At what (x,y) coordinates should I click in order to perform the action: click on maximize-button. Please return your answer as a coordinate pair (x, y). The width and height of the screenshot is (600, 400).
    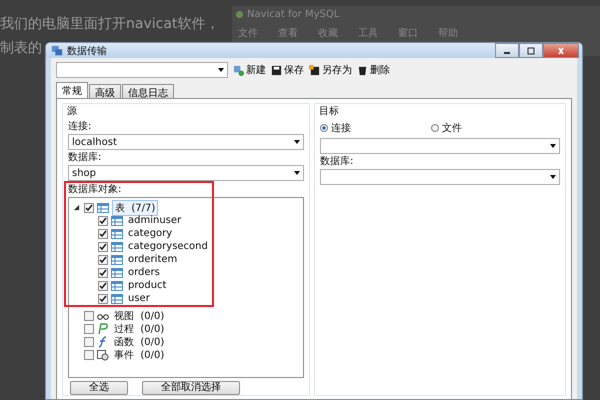
    Looking at the image, I should click on (531, 50).